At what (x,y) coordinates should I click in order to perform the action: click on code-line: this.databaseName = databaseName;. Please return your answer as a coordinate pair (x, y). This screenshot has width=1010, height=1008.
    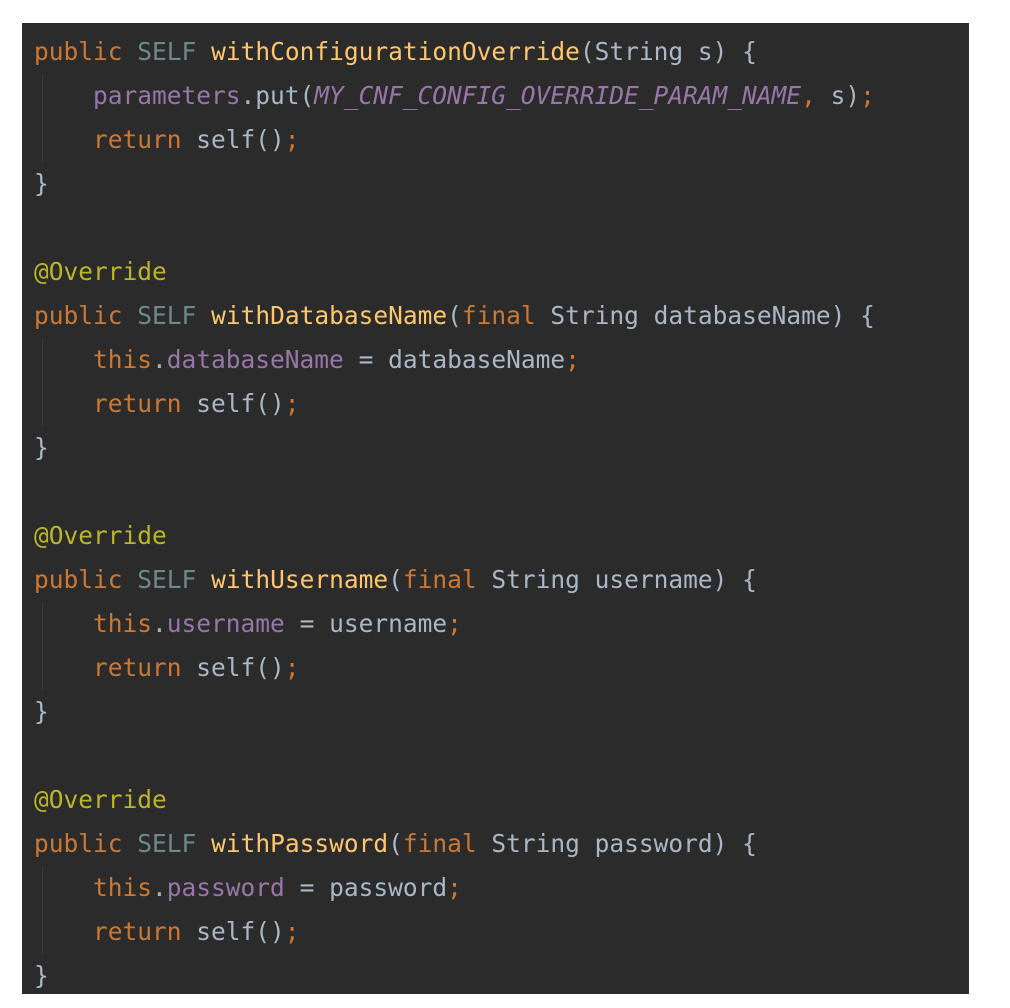
    Looking at the image, I should click on (454, 360).